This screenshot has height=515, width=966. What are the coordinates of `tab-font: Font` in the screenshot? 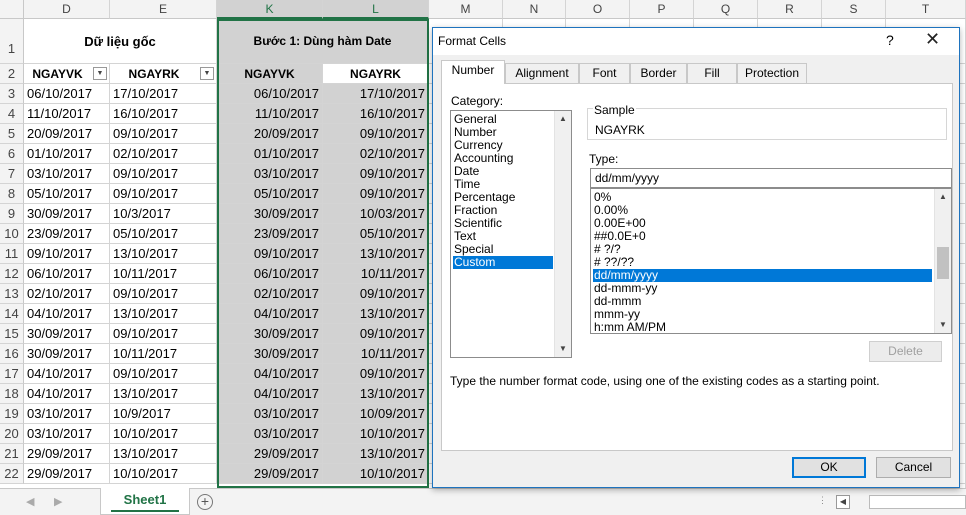 It's located at (604, 73).